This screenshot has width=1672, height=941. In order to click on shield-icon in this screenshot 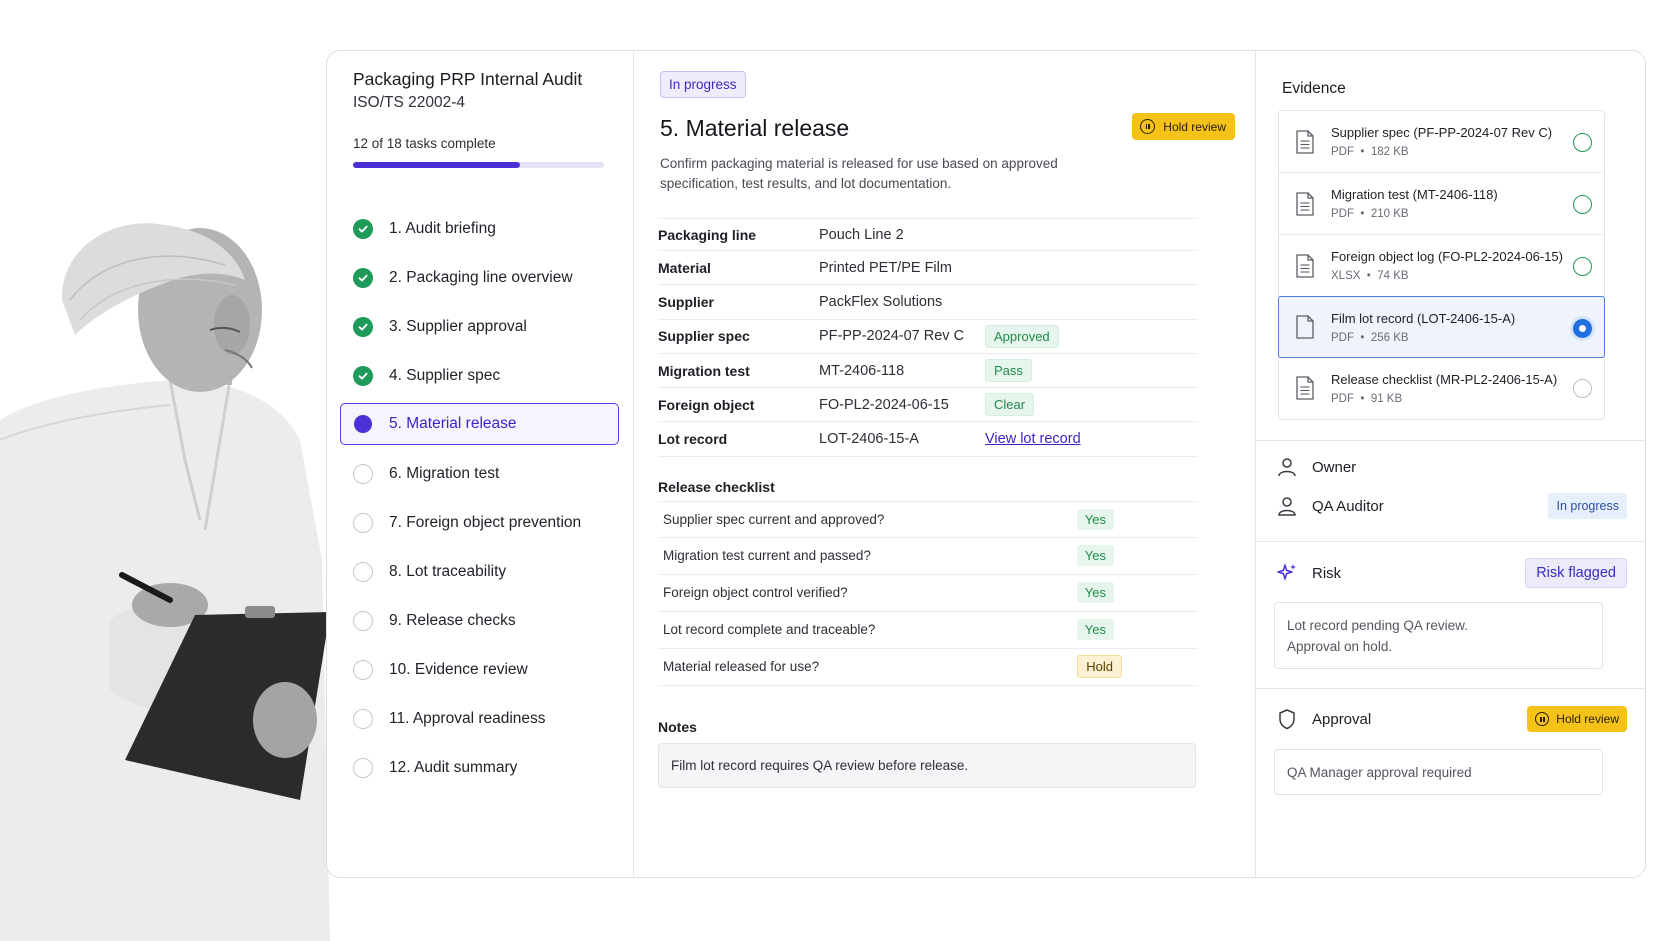, I will do `click(1287, 719)`.